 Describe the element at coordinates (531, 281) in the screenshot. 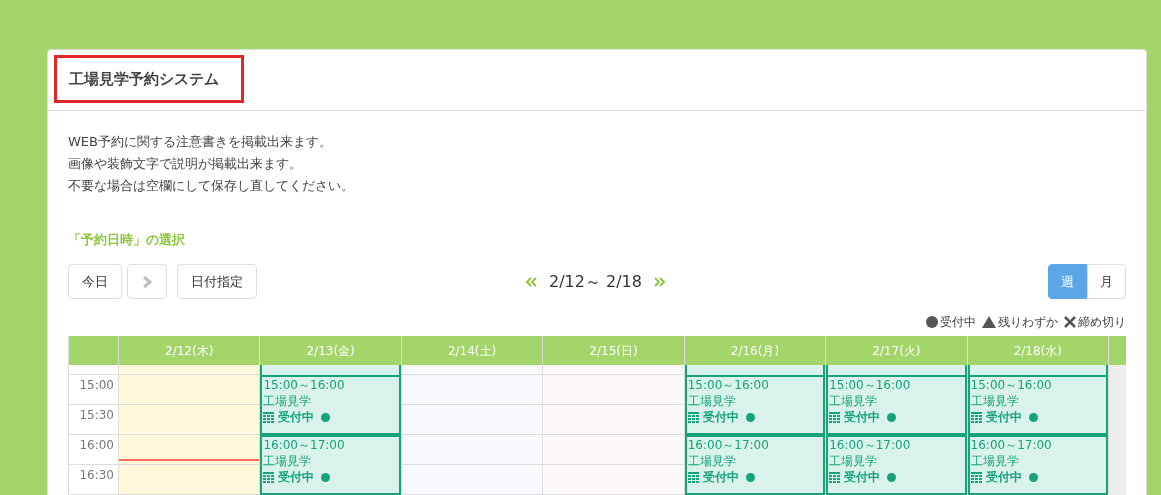

I see `previous-week-button` at that location.